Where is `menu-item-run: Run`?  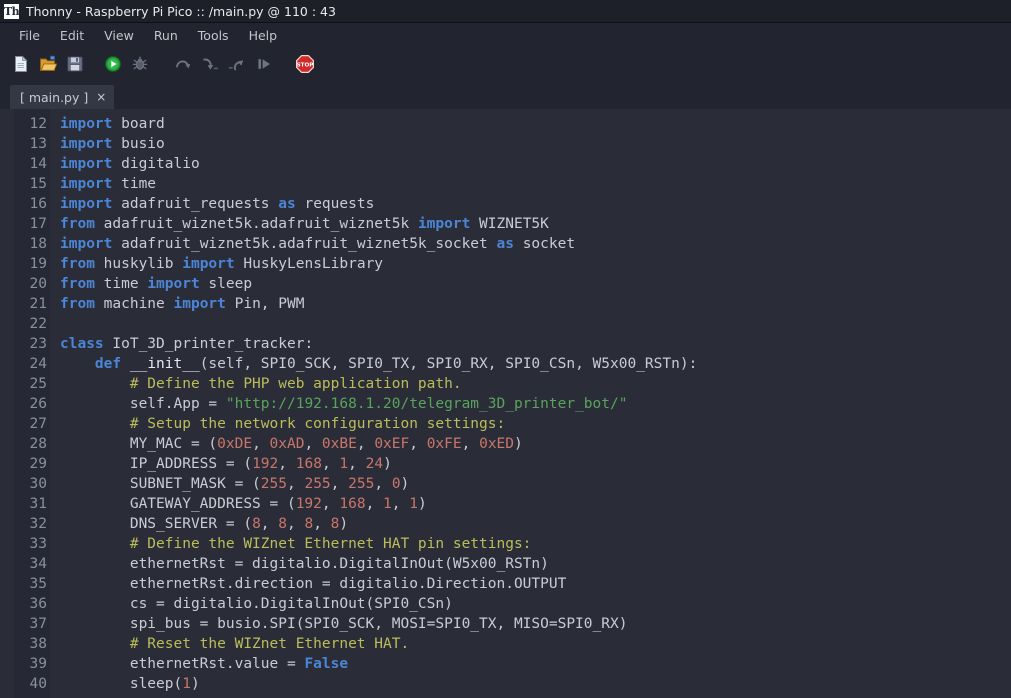 menu-item-run: Run is located at coordinates (166, 35).